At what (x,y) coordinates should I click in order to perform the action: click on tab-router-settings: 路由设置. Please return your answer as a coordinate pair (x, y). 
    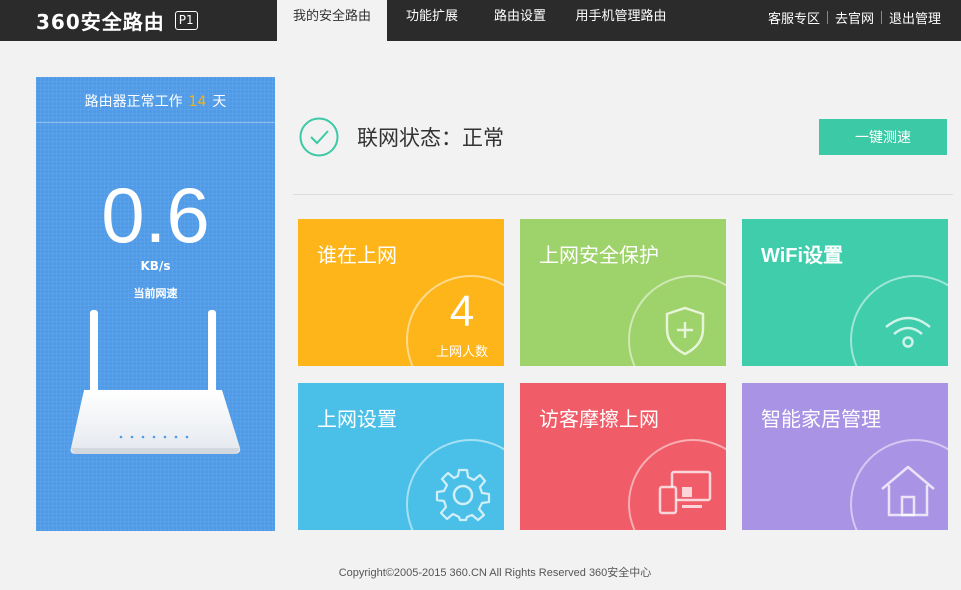
    Looking at the image, I should click on (520, 20).